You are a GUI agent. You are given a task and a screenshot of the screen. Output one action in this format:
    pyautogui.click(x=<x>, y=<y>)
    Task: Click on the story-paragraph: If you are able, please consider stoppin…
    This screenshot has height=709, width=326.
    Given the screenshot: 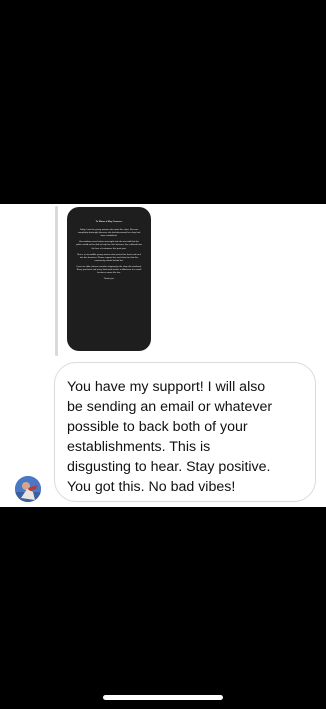 What is the action you would take?
    pyautogui.click(x=109, y=270)
    